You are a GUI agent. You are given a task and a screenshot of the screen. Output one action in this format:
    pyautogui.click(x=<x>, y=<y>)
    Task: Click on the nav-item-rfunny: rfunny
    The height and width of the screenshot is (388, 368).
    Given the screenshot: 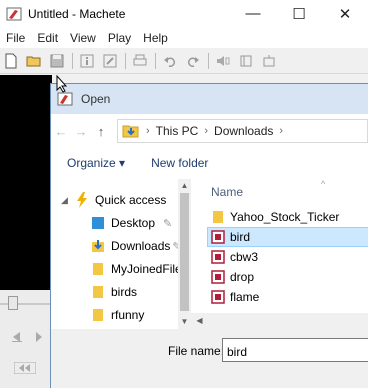 What is the action you would take?
    pyautogui.click(x=117, y=315)
    